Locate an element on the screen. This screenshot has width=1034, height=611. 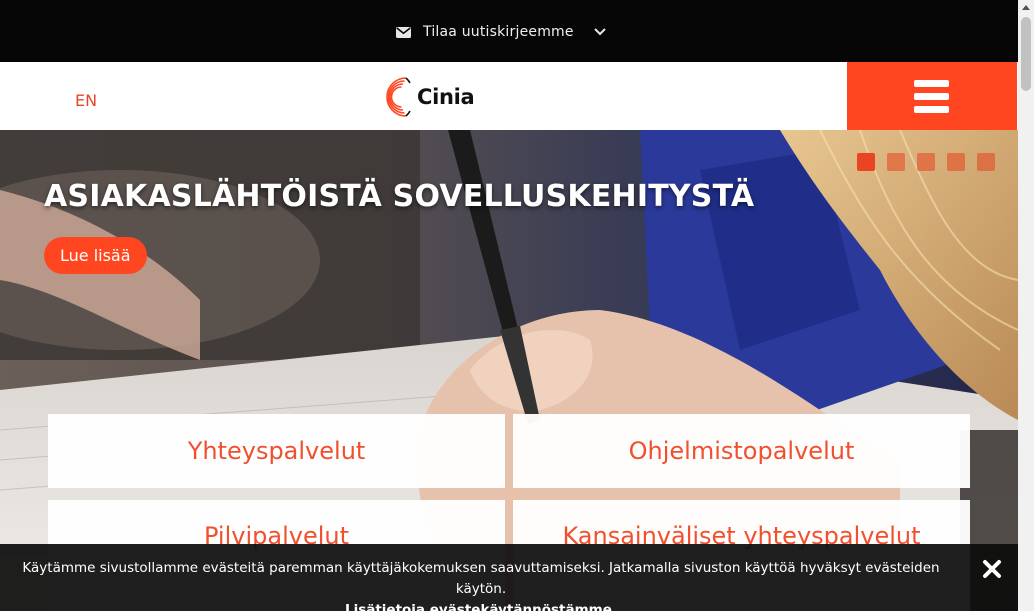
menu-button is located at coordinates (932, 96).